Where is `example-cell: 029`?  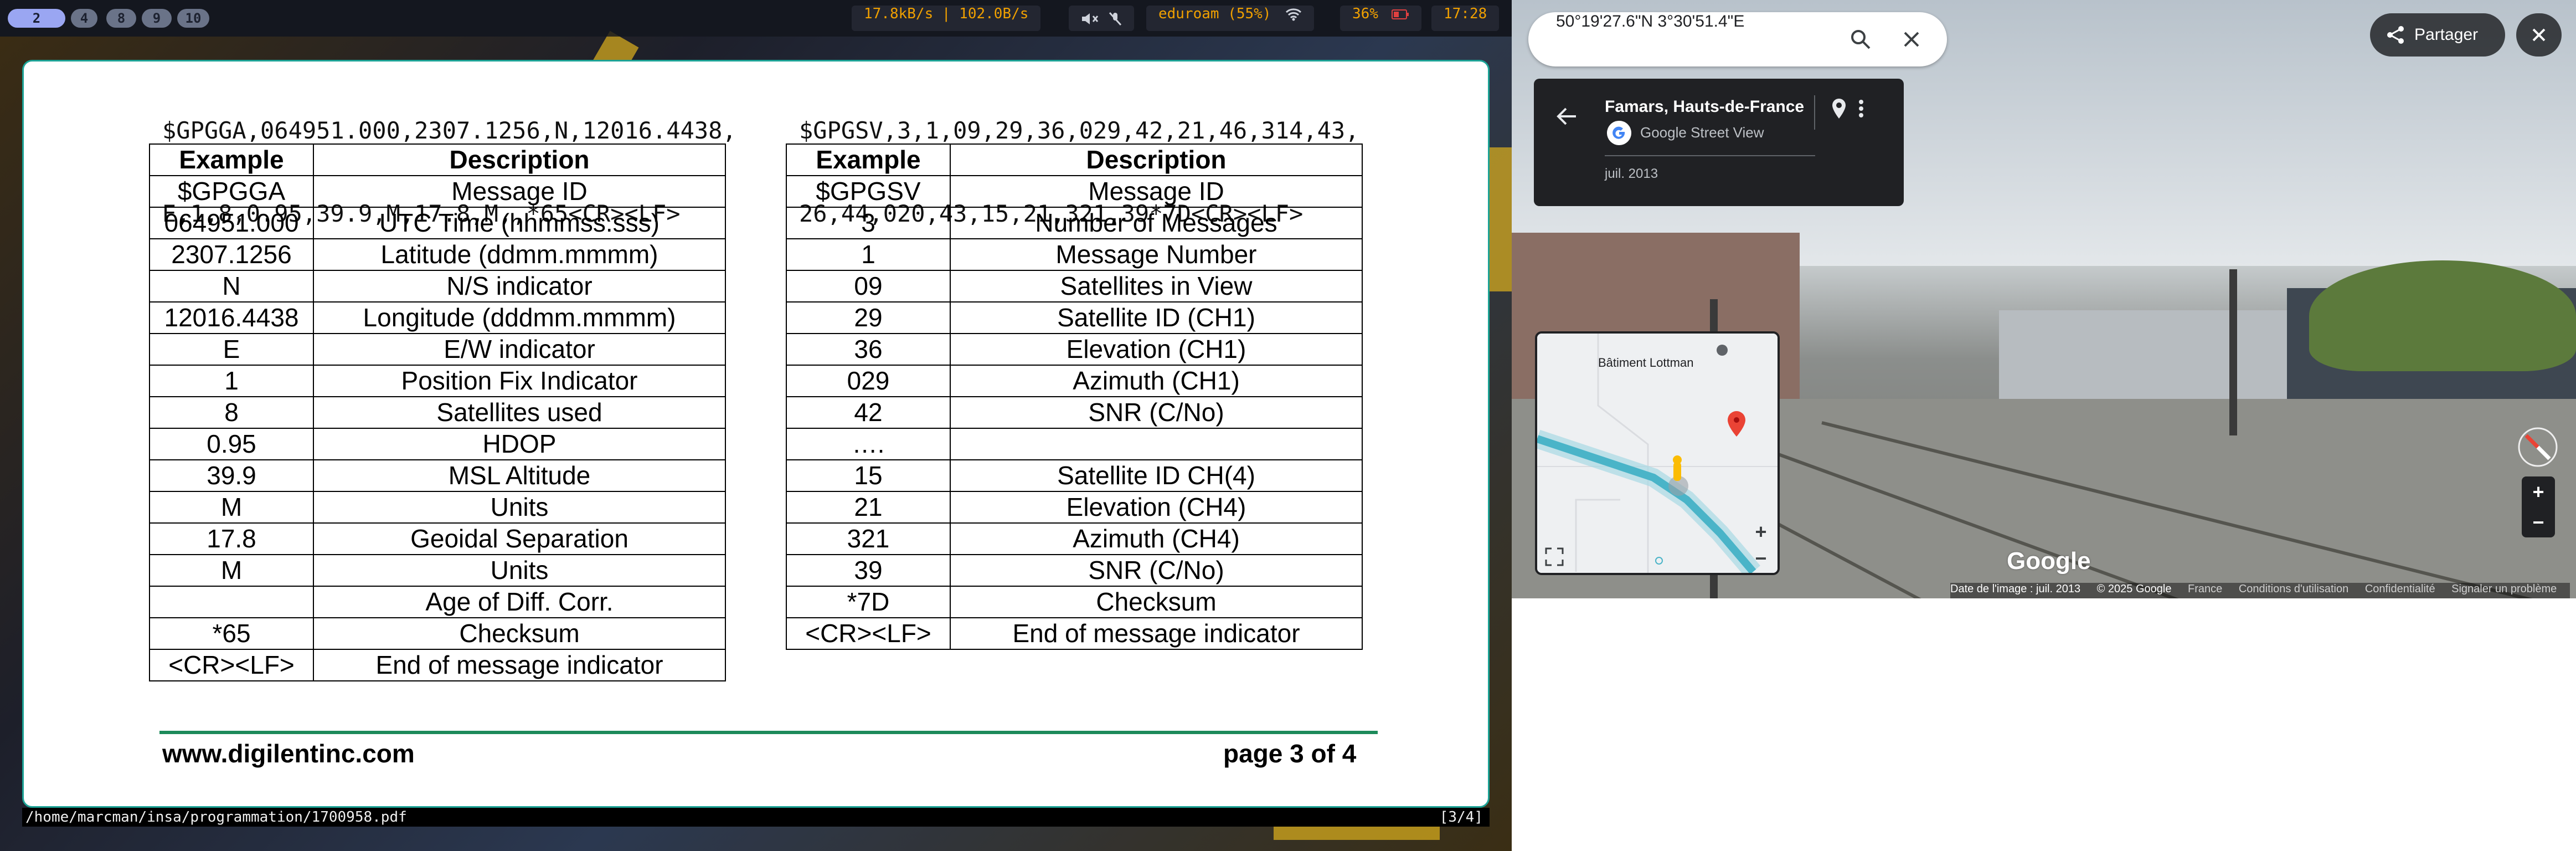
example-cell: 029 is located at coordinates (868, 381).